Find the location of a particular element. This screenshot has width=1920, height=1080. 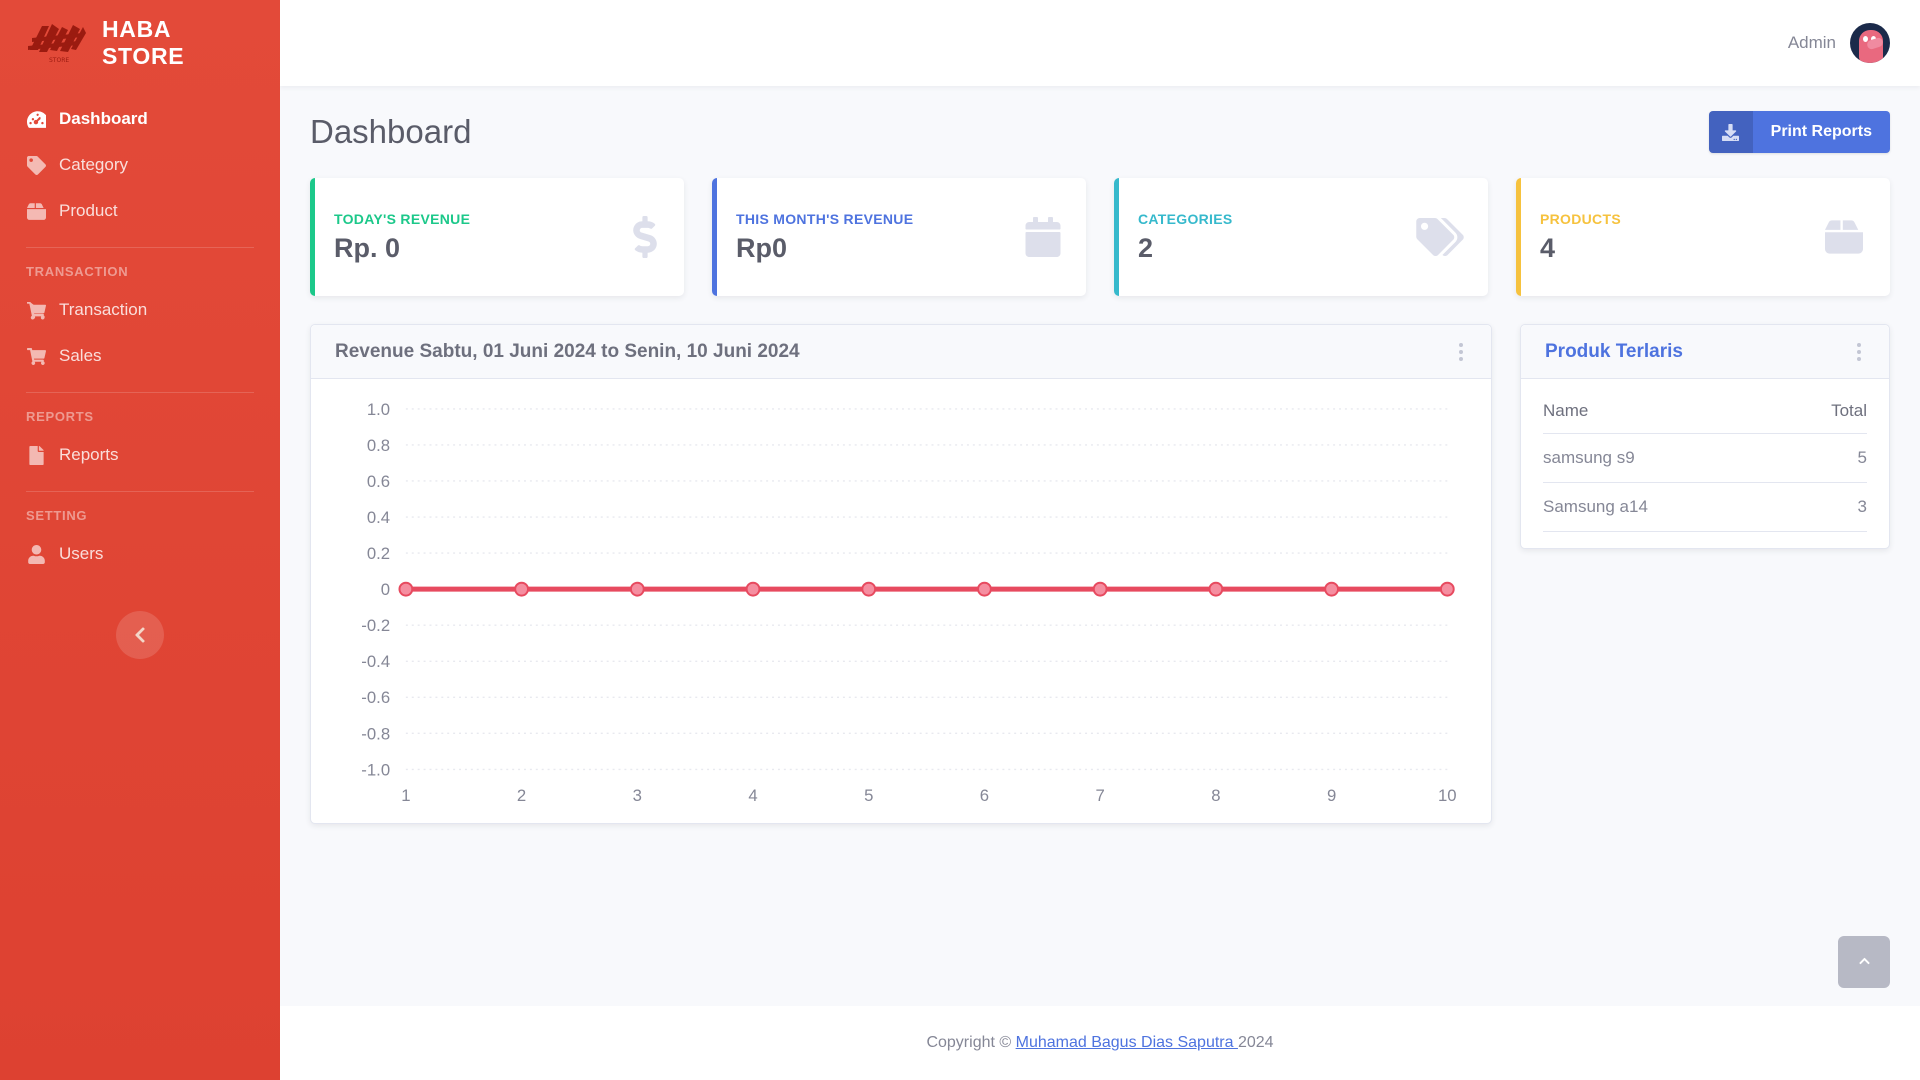

svg-text: 1.0 is located at coordinates (378, 409).